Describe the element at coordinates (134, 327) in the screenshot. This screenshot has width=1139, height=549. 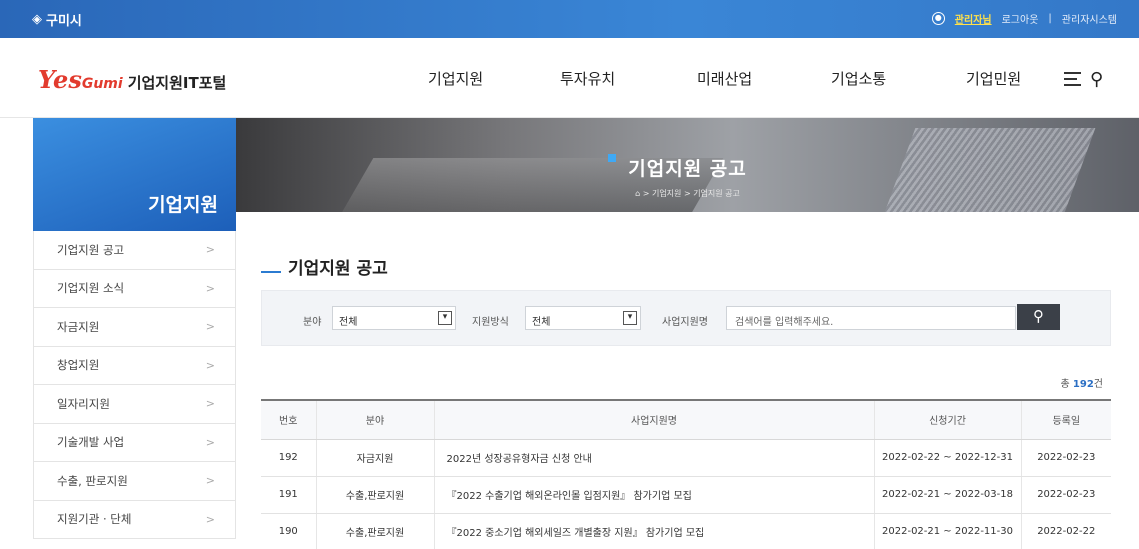
I see `sidebar-item-funding: 자금지원 >` at that location.